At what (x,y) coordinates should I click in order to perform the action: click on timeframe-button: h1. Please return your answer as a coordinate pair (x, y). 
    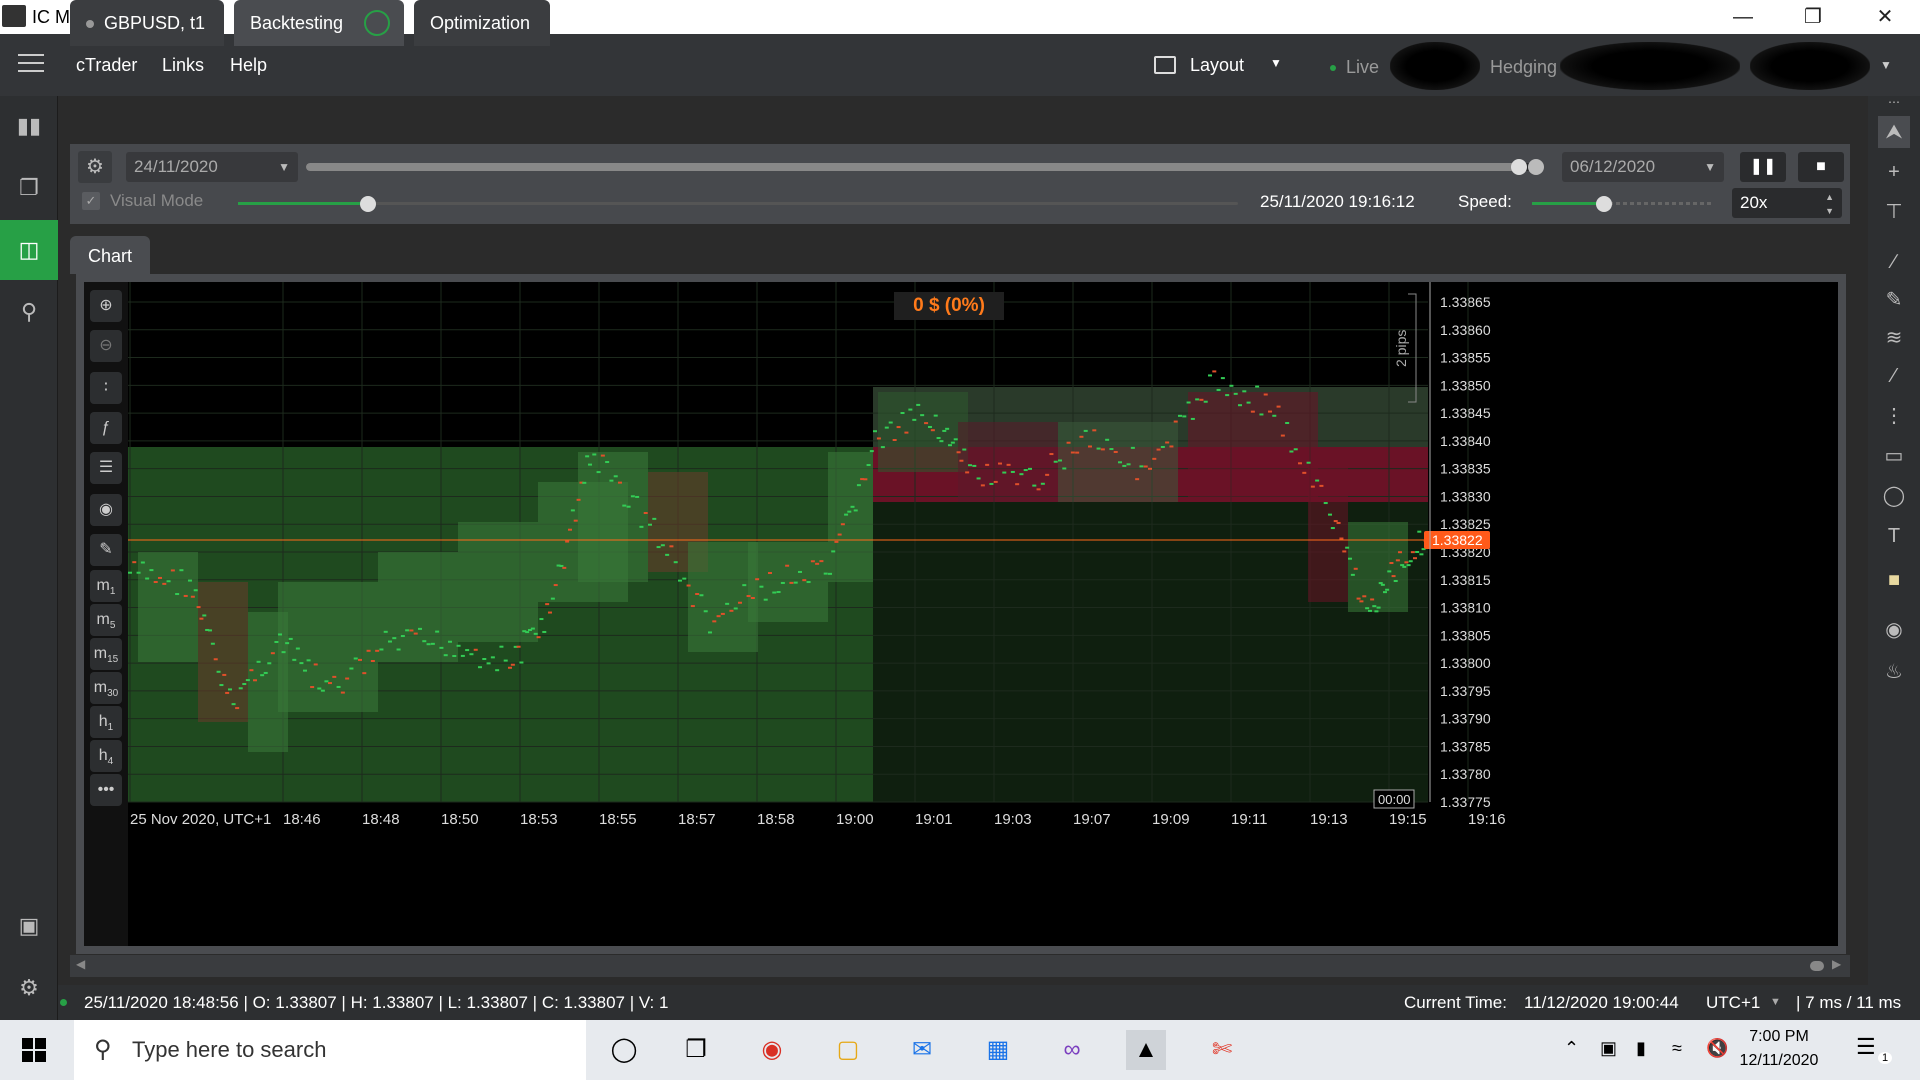
    Looking at the image, I should click on (106, 722).